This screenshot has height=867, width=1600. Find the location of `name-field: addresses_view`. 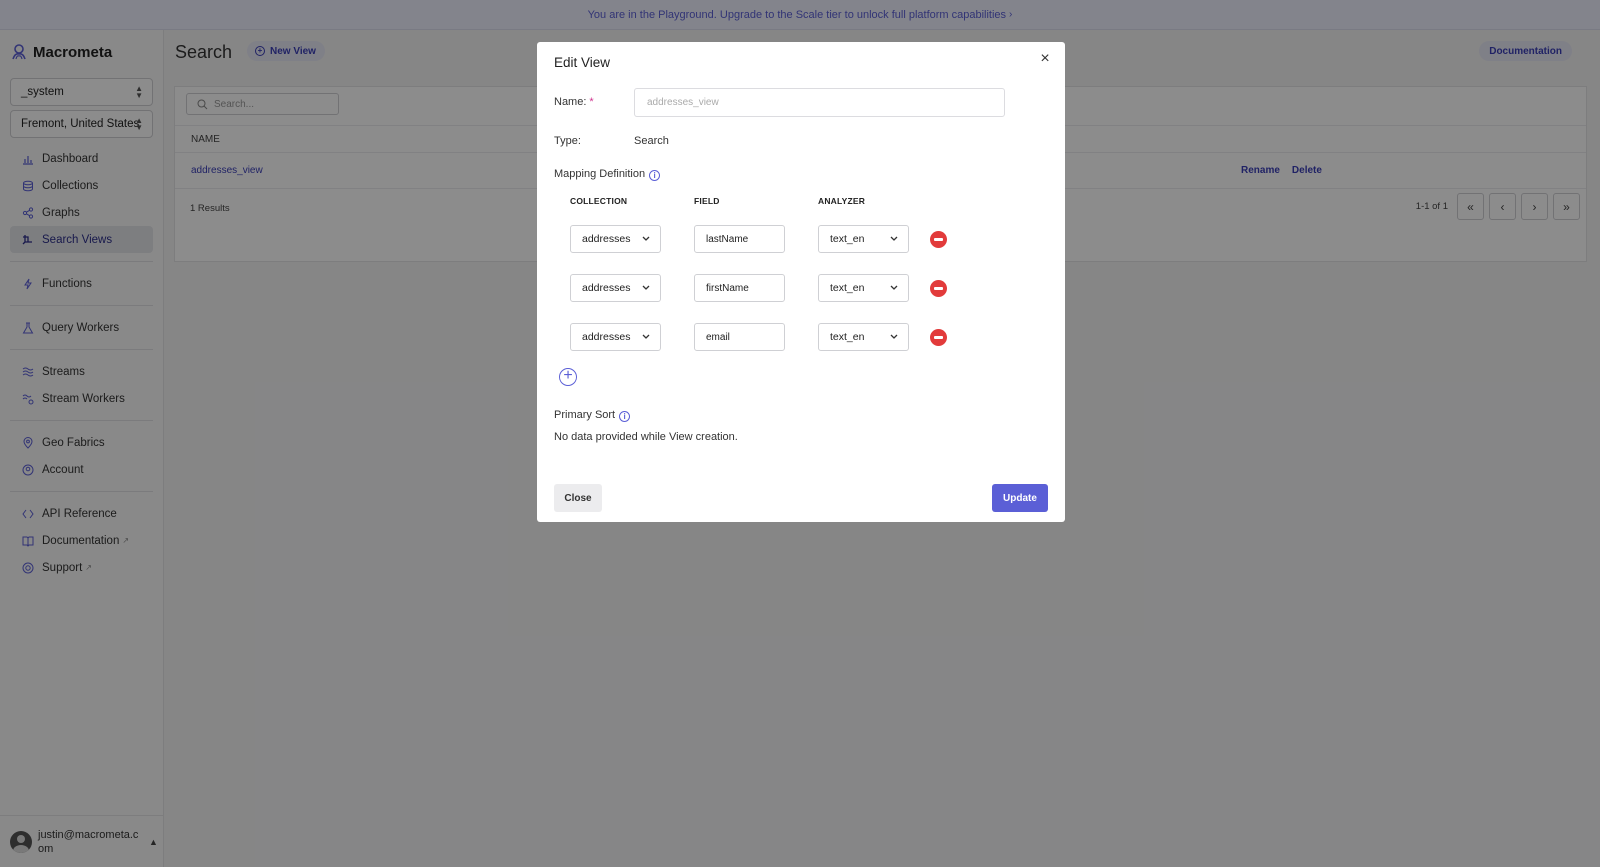

name-field: addresses_view is located at coordinates (819, 102).